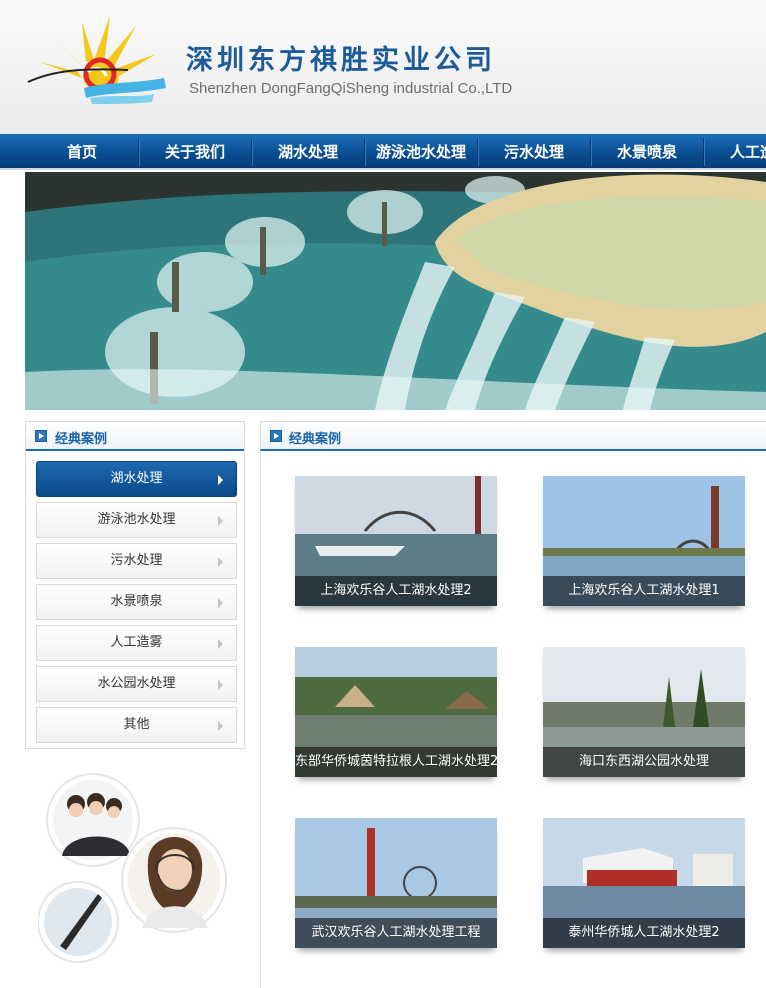 Image resolution: width=766 pixels, height=988 pixels. Describe the element at coordinates (396, 762) in the screenshot. I see `case-caption: 东部华侨城茵特拉根人工湖水处理2` at that location.